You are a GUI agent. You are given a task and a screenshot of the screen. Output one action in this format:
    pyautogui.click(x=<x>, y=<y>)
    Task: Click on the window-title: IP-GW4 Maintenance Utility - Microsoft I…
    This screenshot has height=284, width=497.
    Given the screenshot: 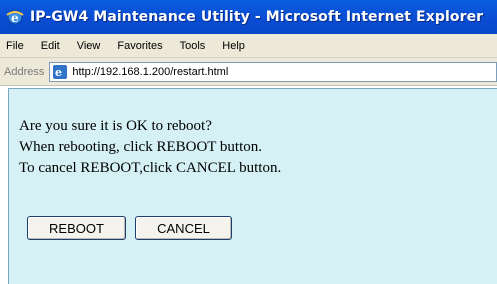 What is the action you would take?
    pyautogui.click(x=257, y=17)
    